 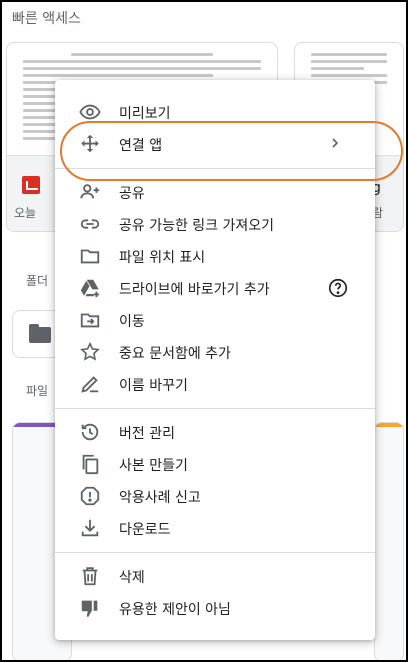 What do you see at coordinates (40, 333) in the screenshot?
I see `folder-icon` at bounding box center [40, 333].